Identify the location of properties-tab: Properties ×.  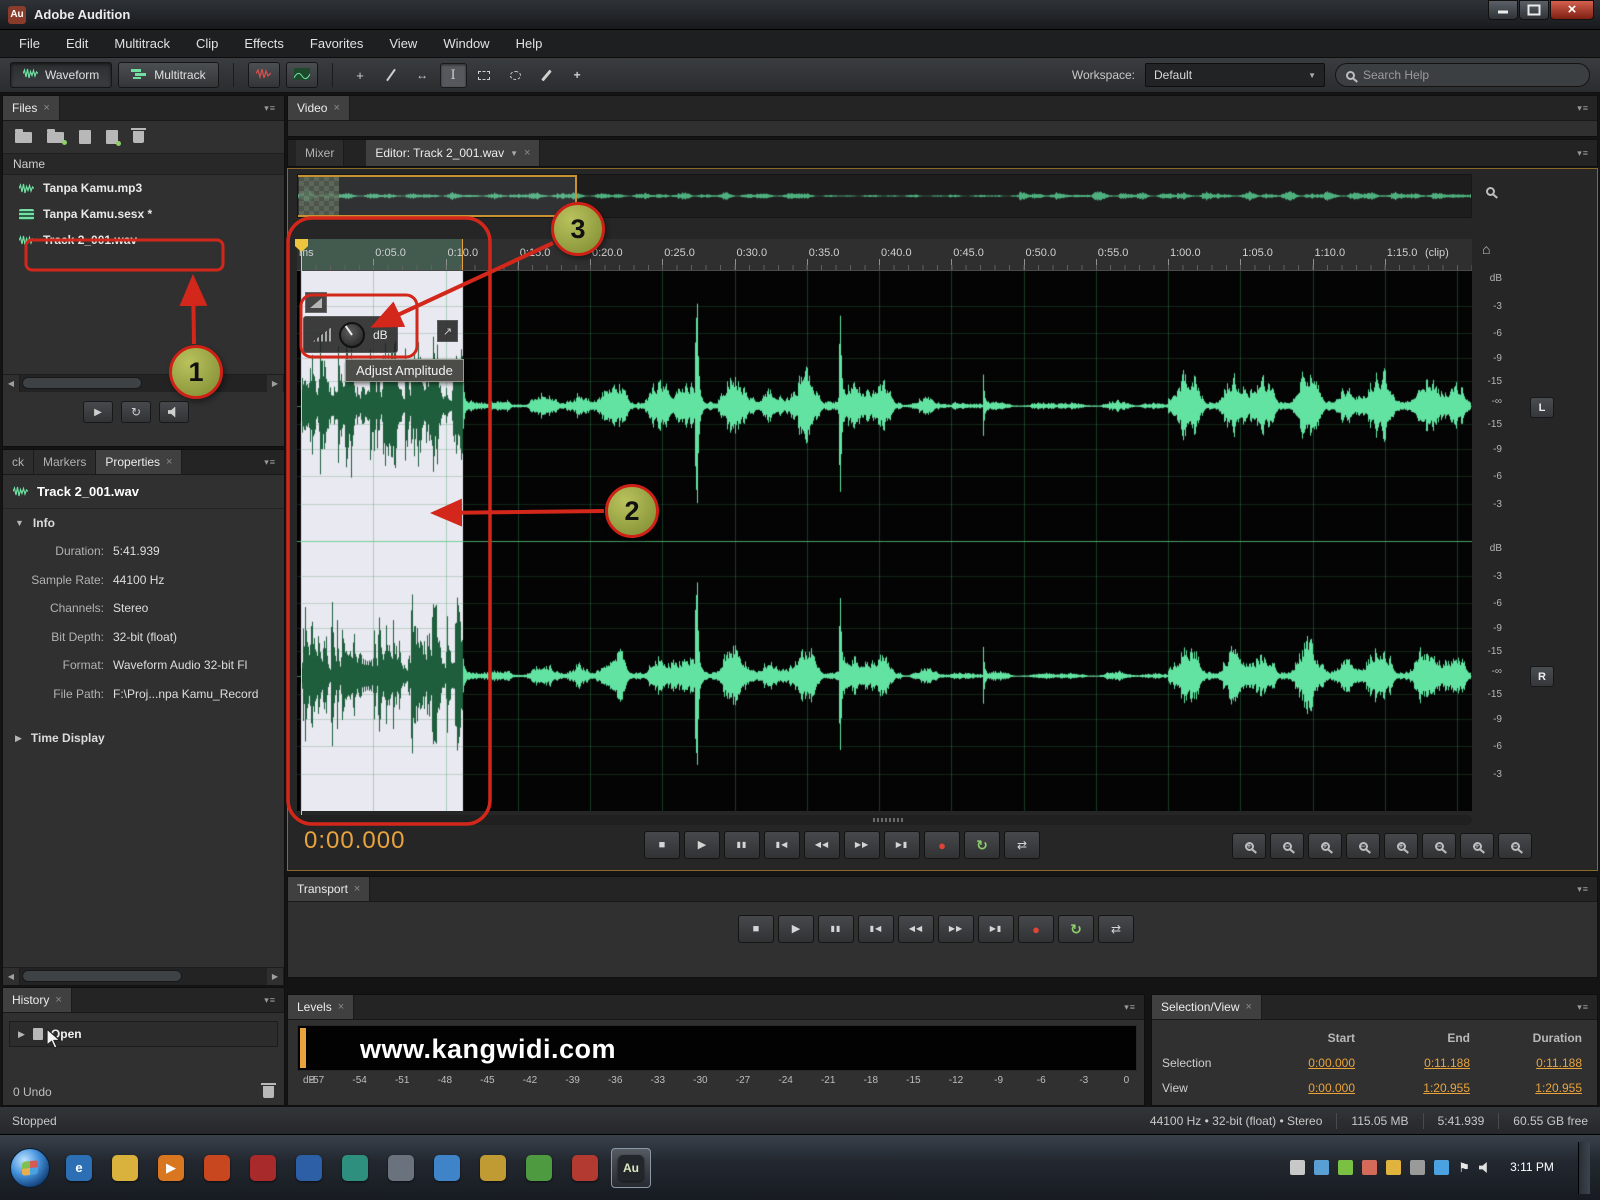
(139, 462).